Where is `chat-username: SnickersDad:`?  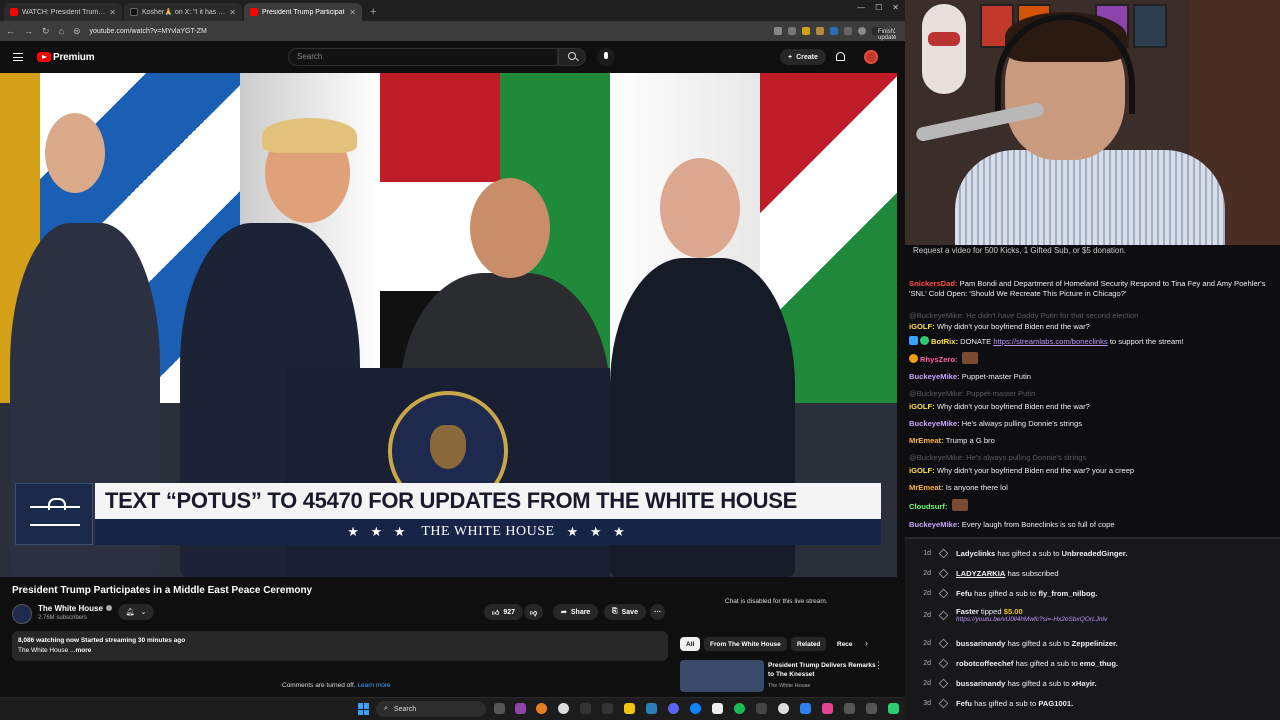
chat-username: SnickersDad: is located at coordinates (934, 283).